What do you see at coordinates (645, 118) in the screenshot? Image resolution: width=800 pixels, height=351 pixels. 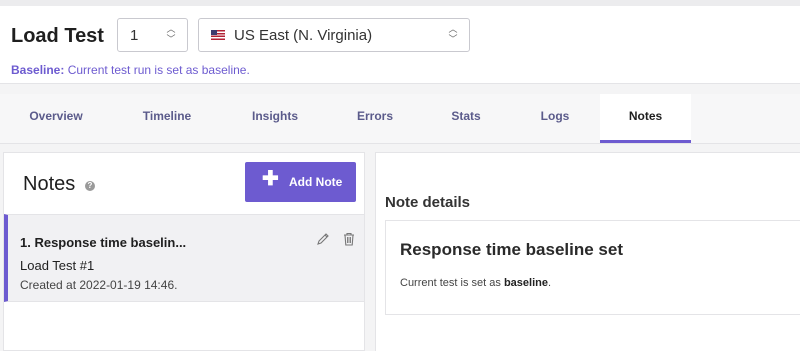 I see `tab-notes: Notes` at bounding box center [645, 118].